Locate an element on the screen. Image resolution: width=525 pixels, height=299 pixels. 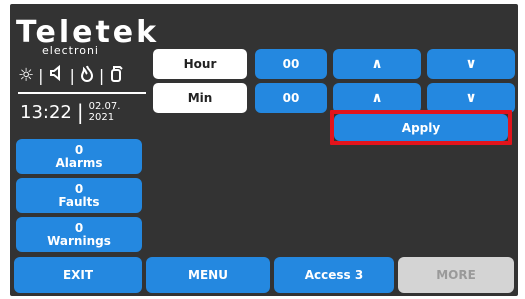
exit-button: EXIT is located at coordinates (78, 275).